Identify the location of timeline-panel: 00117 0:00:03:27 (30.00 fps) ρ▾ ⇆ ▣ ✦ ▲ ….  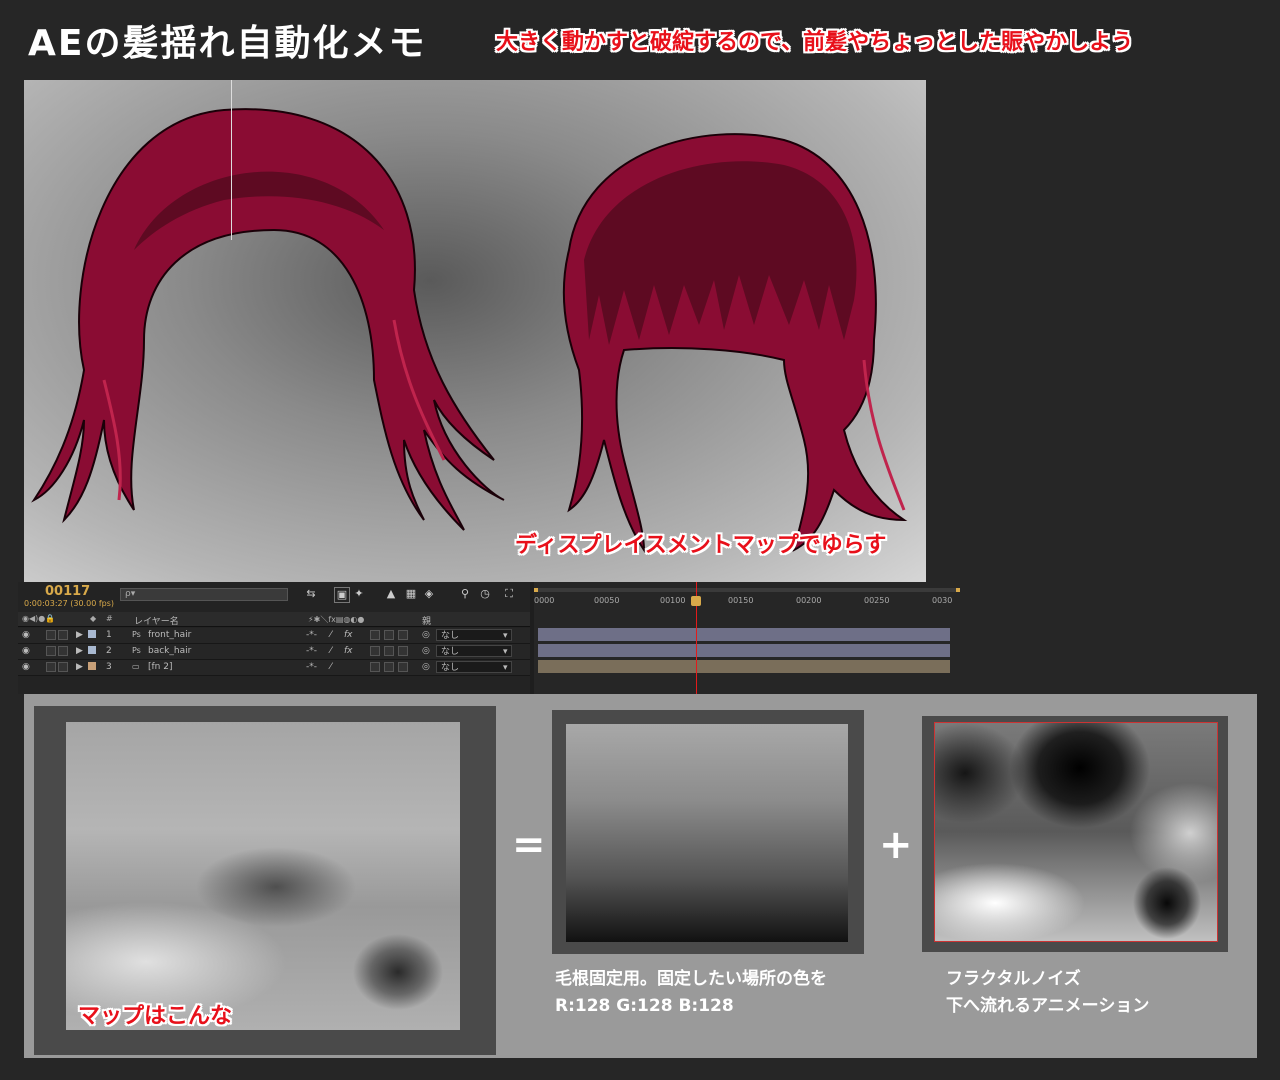
(489, 638).